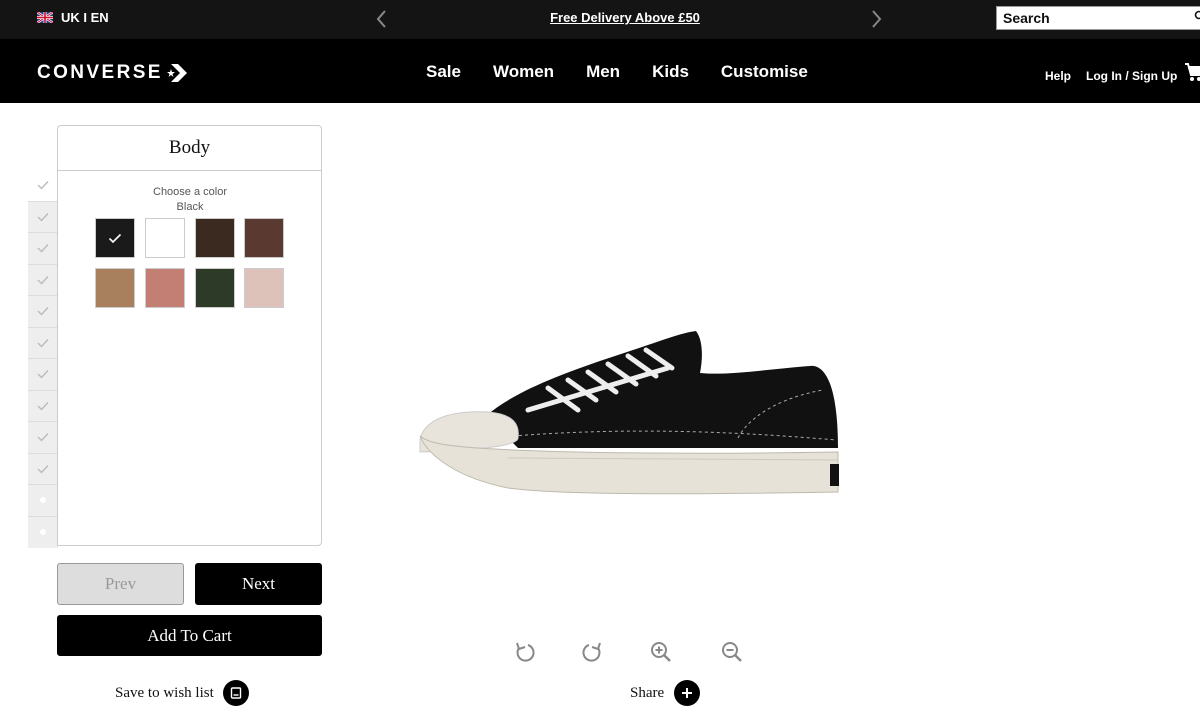 The width and height of the screenshot is (1200, 714). I want to click on save-to-wishlist: Save to wish list, so click(182, 693).